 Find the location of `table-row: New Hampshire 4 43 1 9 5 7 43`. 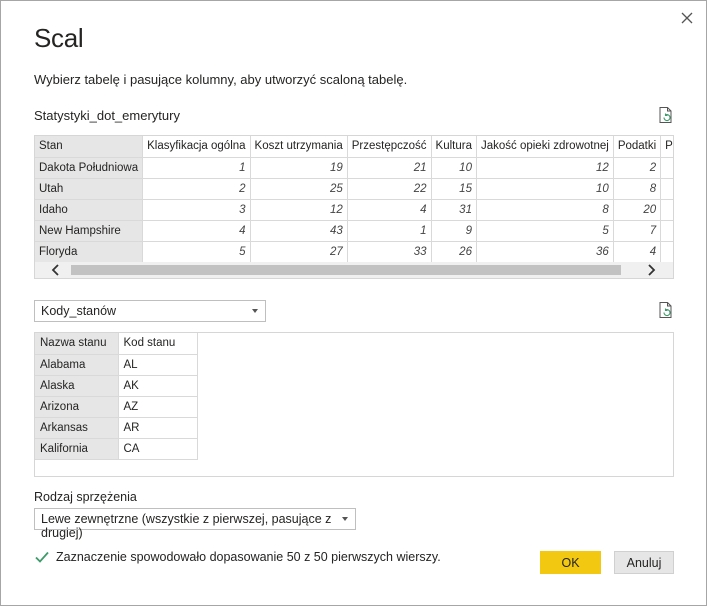

table-row: New Hampshire 4 43 1 9 5 7 43 is located at coordinates (354, 231).